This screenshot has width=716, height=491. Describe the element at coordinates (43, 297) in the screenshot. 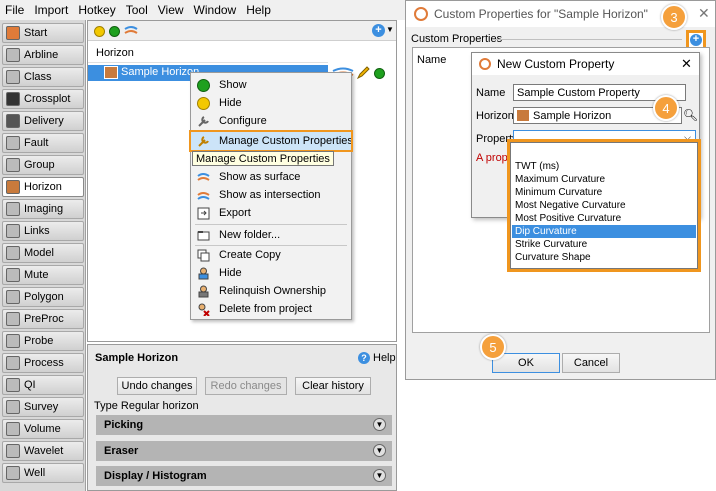

I see `tool-polygon: Polygon` at that location.